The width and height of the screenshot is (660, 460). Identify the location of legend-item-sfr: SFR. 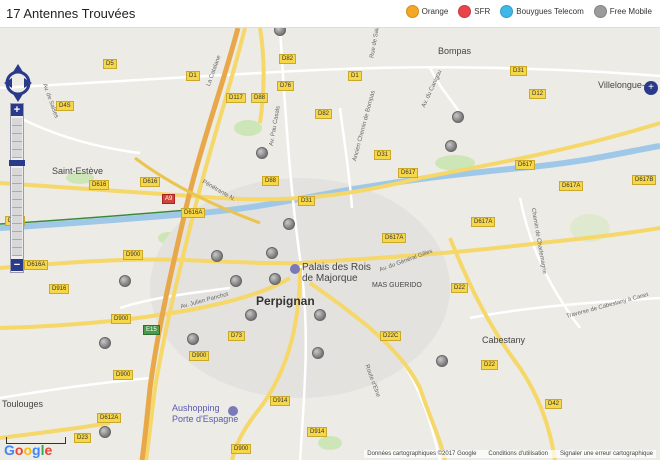
(474, 11).